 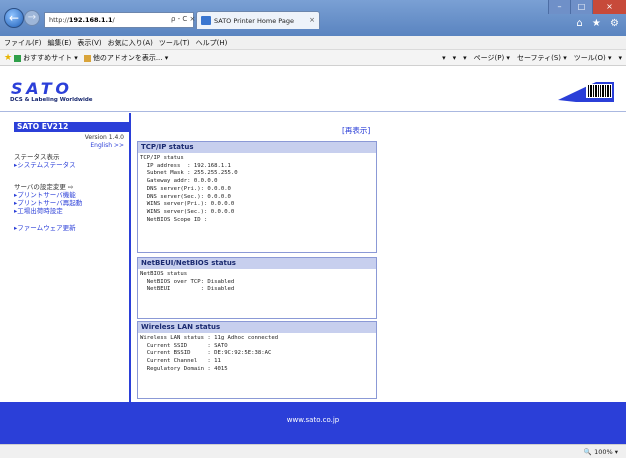 I want to click on addons-link: 他のアドオンを表示... ▾, so click(x=130, y=58).